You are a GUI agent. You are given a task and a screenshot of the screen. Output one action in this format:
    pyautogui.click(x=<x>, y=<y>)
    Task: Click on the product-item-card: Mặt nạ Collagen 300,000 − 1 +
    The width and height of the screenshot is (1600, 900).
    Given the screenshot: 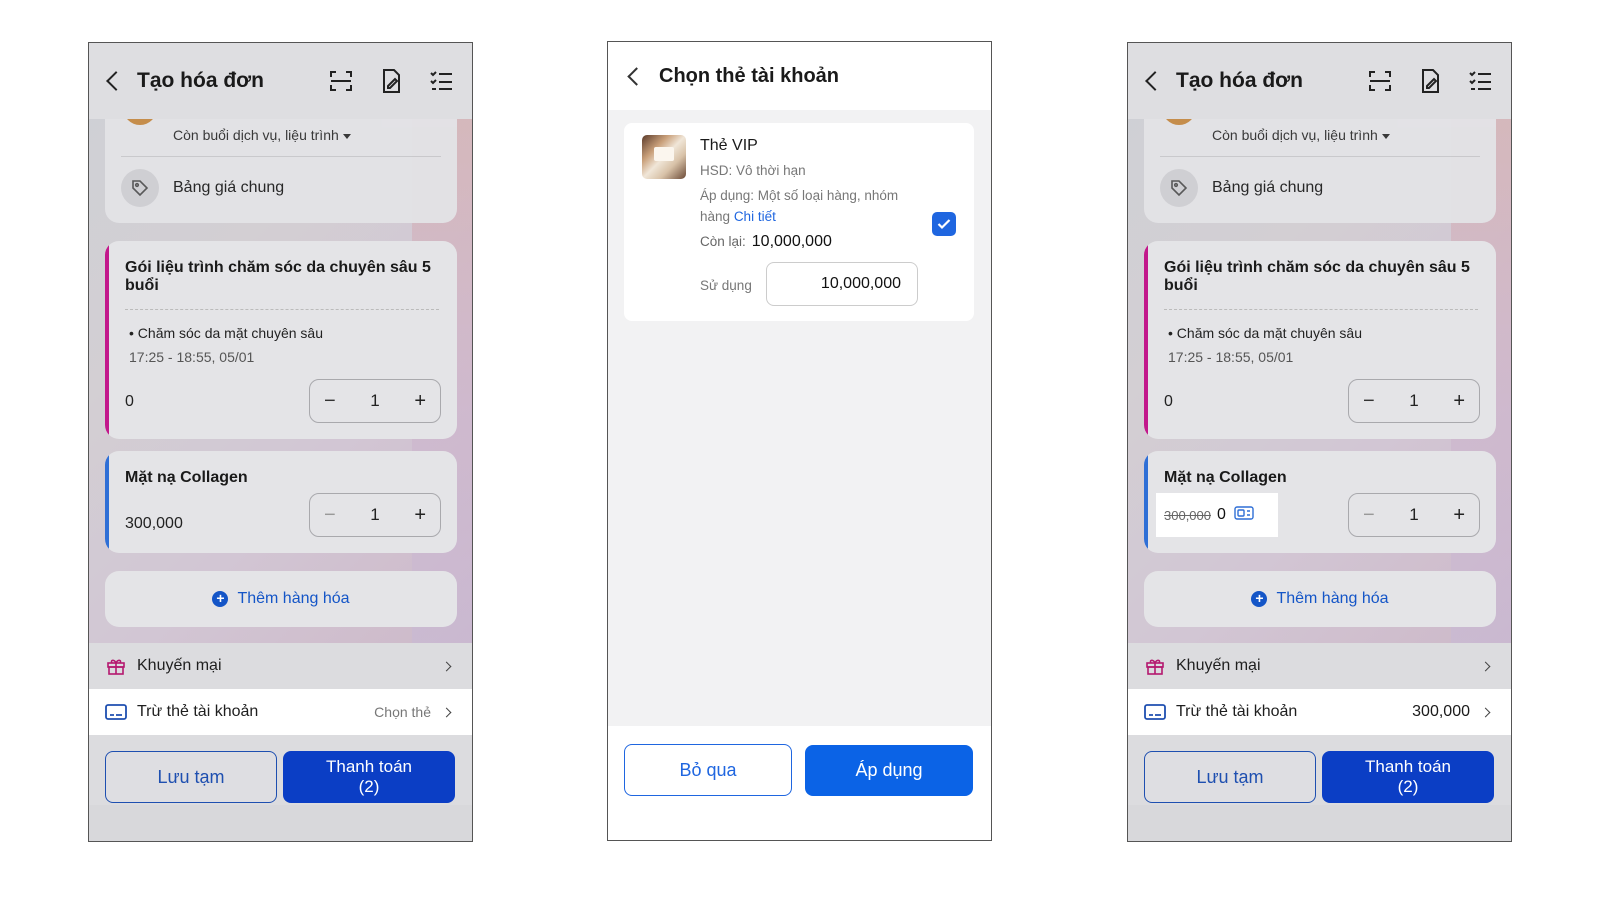 What is the action you would take?
    pyautogui.click(x=281, y=502)
    